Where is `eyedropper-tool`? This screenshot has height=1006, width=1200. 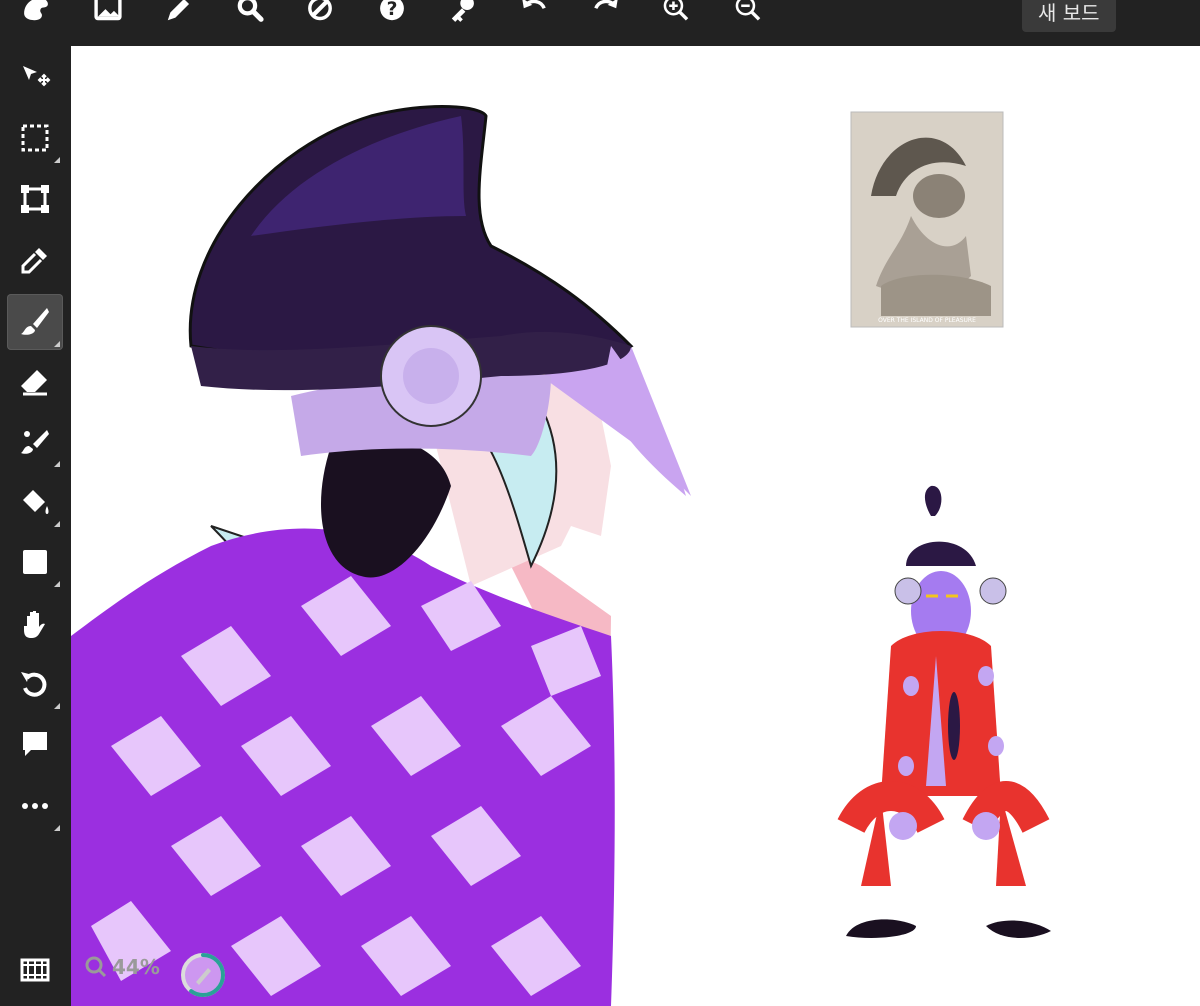 eyedropper-tool is located at coordinates (35, 260).